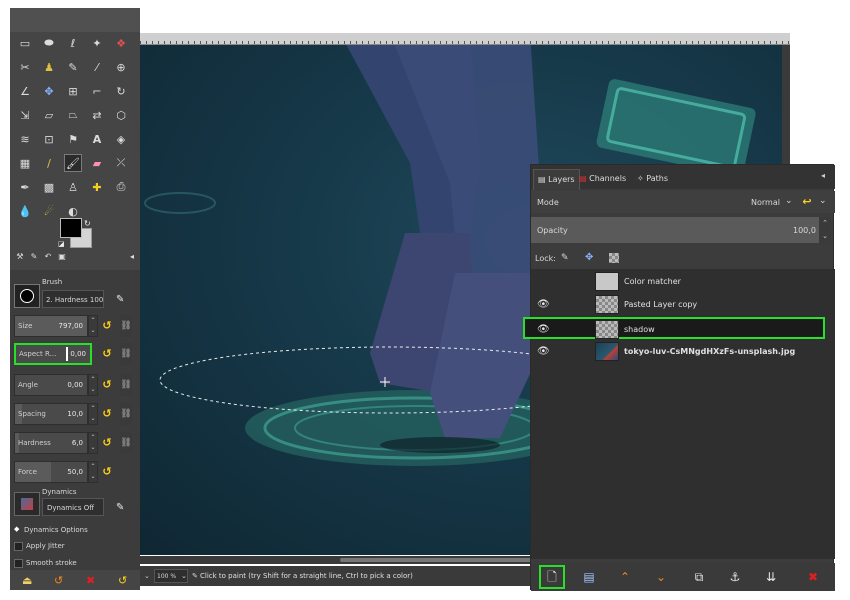  What do you see at coordinates (771, 577) in the screenshot?
I see `merge-down-icon: ⇊` at bounding box center [771, 577].